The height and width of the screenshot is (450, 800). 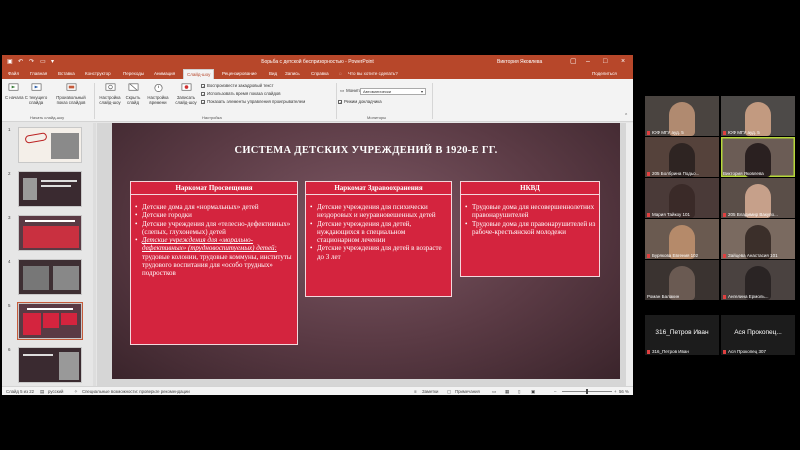 I want to click on share-button: Поделиться, so click(x=604, y=73).